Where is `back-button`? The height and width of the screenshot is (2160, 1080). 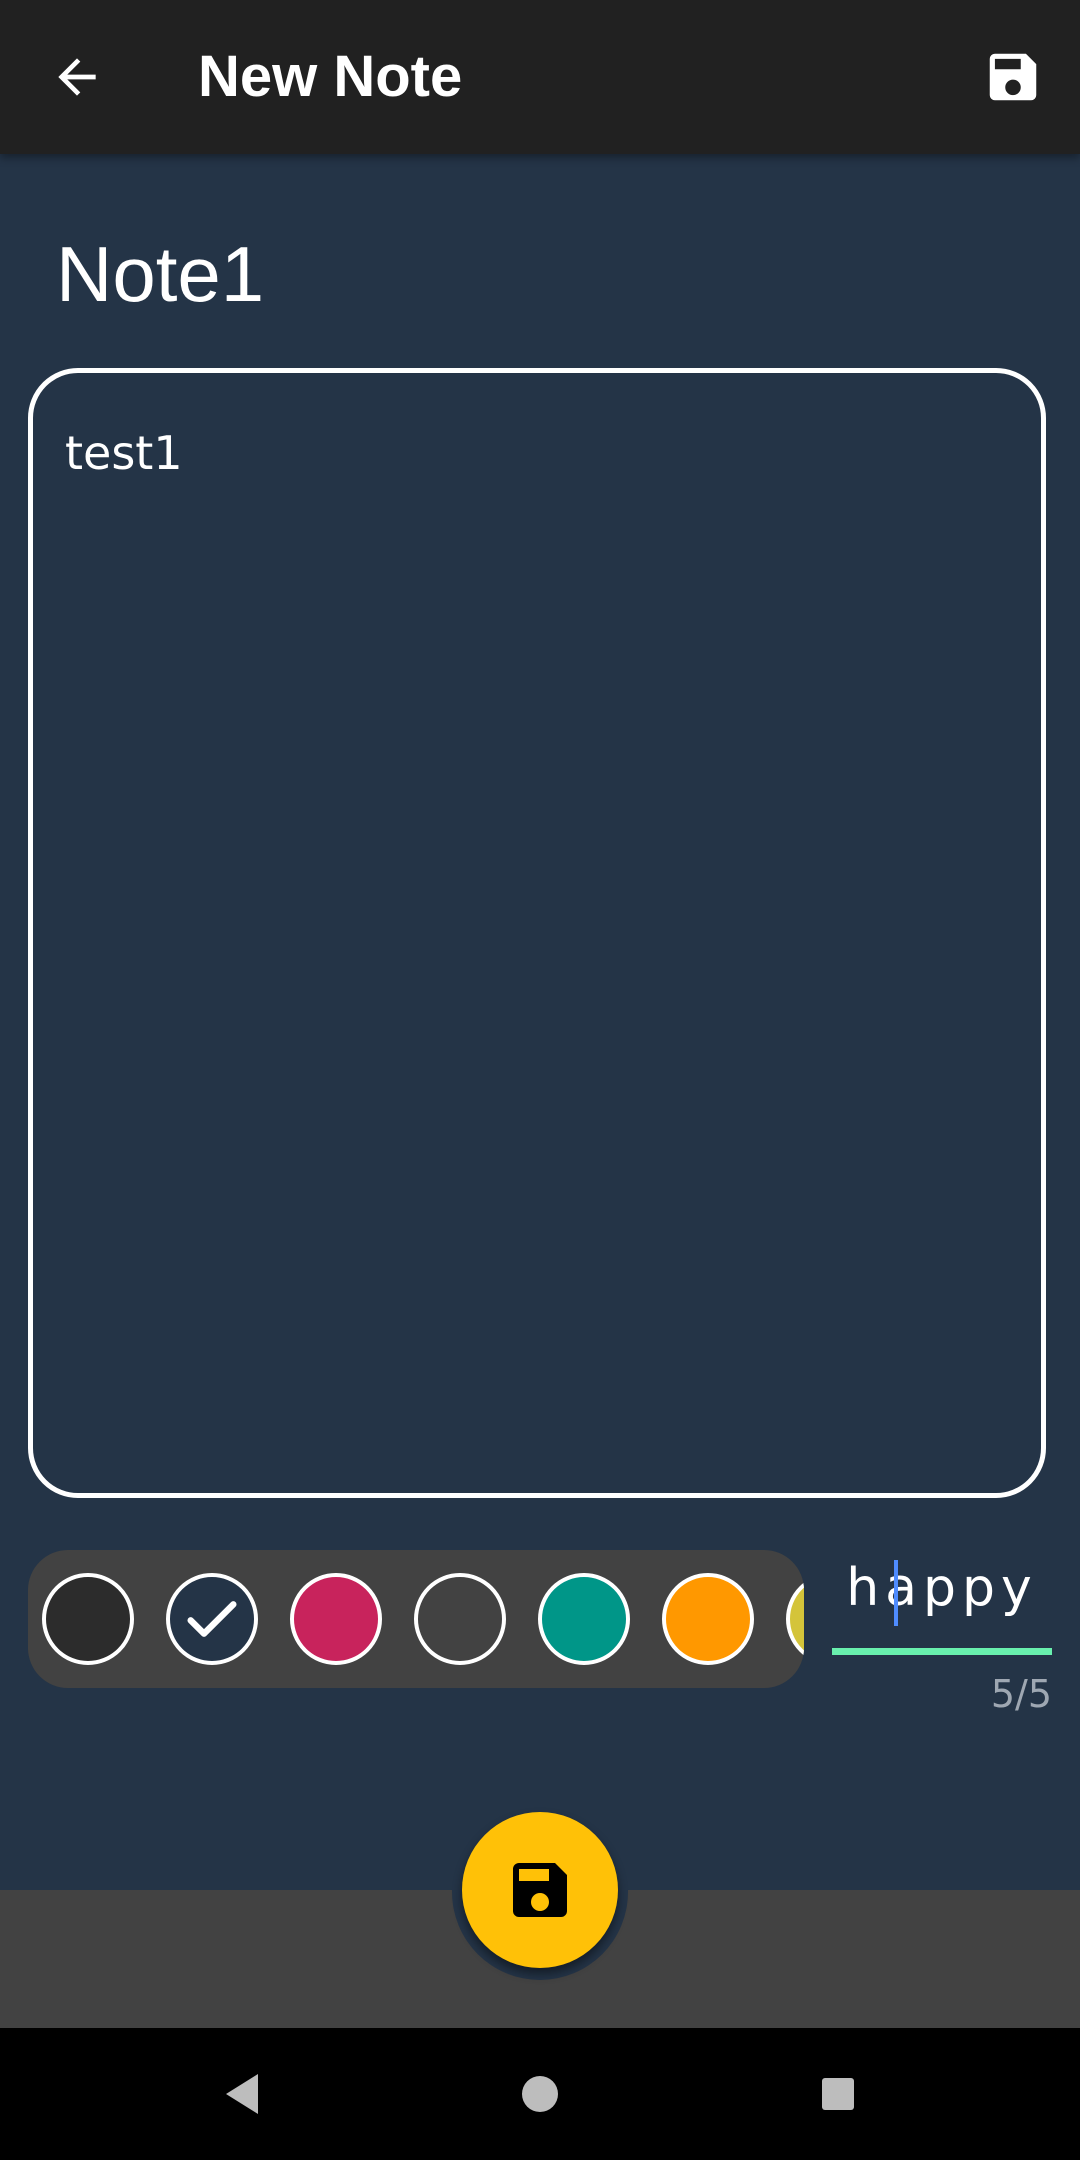
back-button is located at coordinates (77, 77).